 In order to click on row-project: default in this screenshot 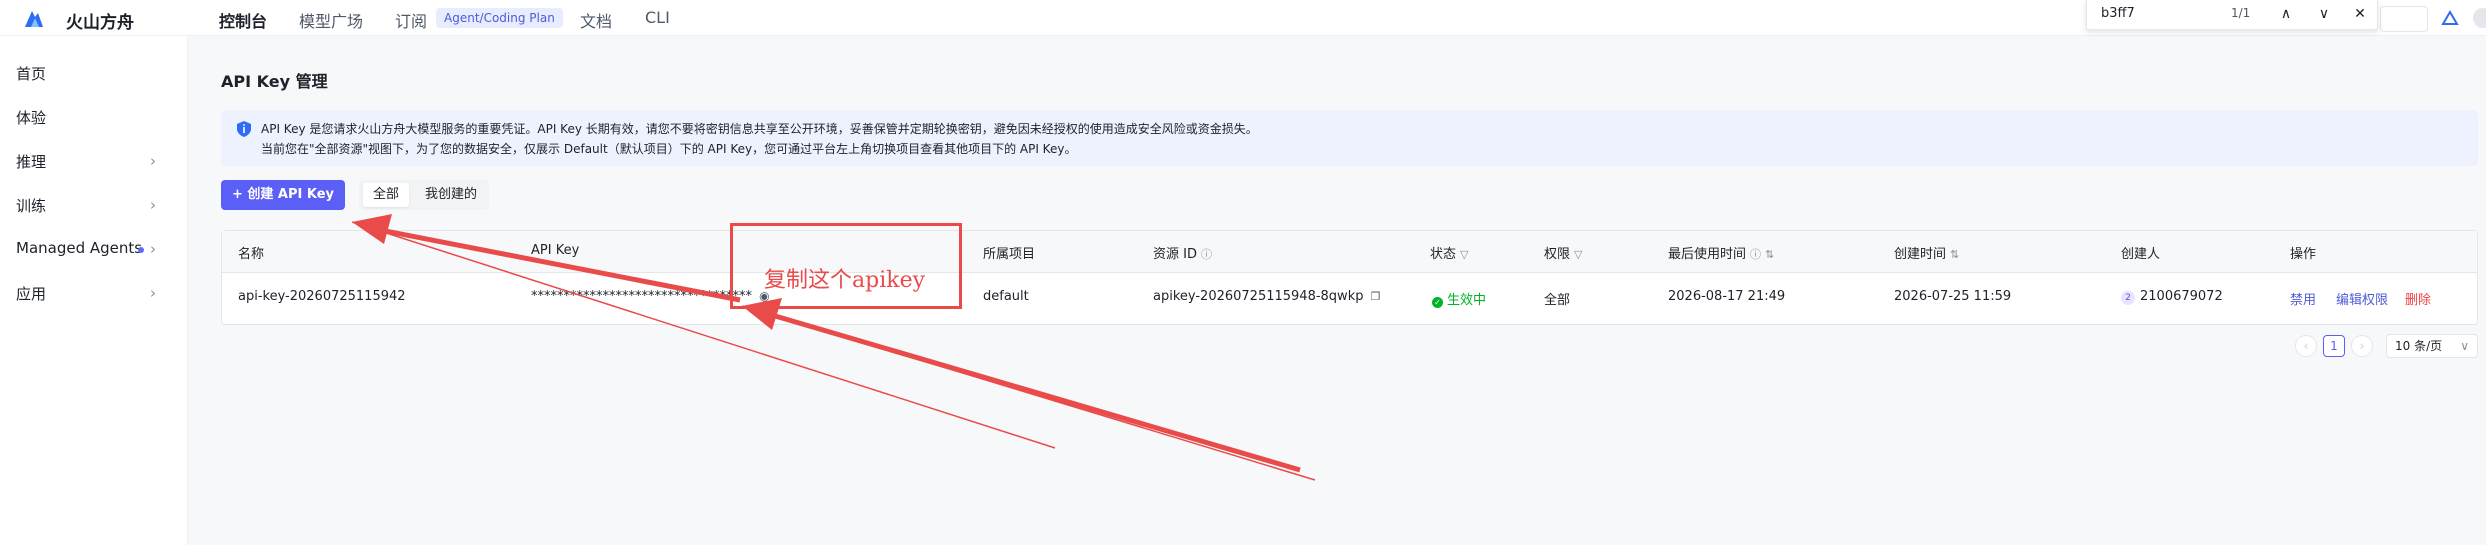, I will do `click(1006, 296)`.